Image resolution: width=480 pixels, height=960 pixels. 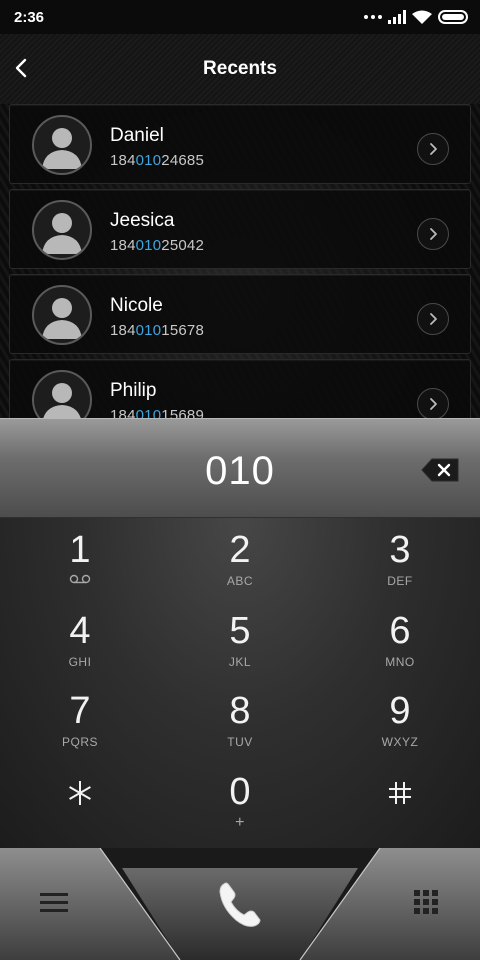 What do you see at coordinates (136, 305) in the screenshot?
I see `contact-name: Nicole` at bounding box center [136, 305].